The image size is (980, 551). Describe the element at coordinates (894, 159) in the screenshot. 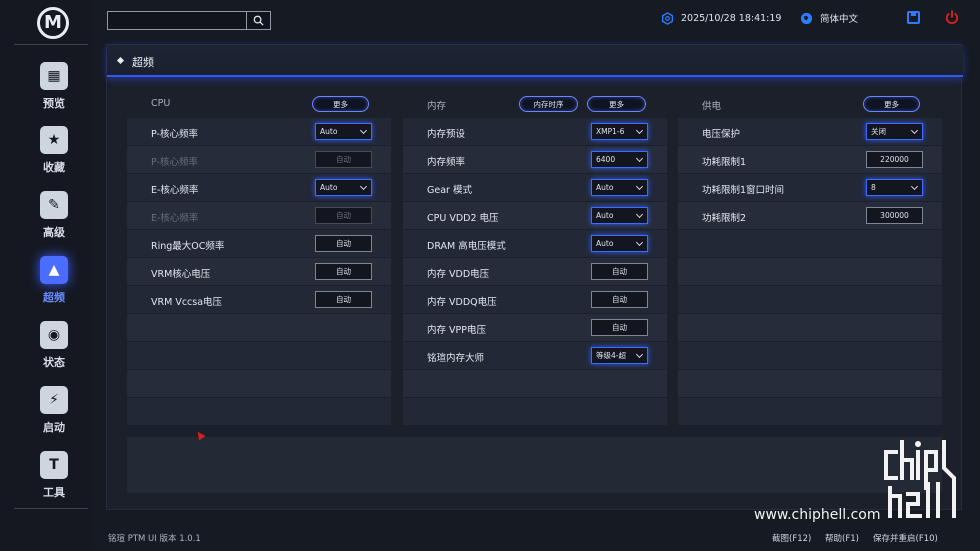

I see `power-limit1-field: 220000` at that location.